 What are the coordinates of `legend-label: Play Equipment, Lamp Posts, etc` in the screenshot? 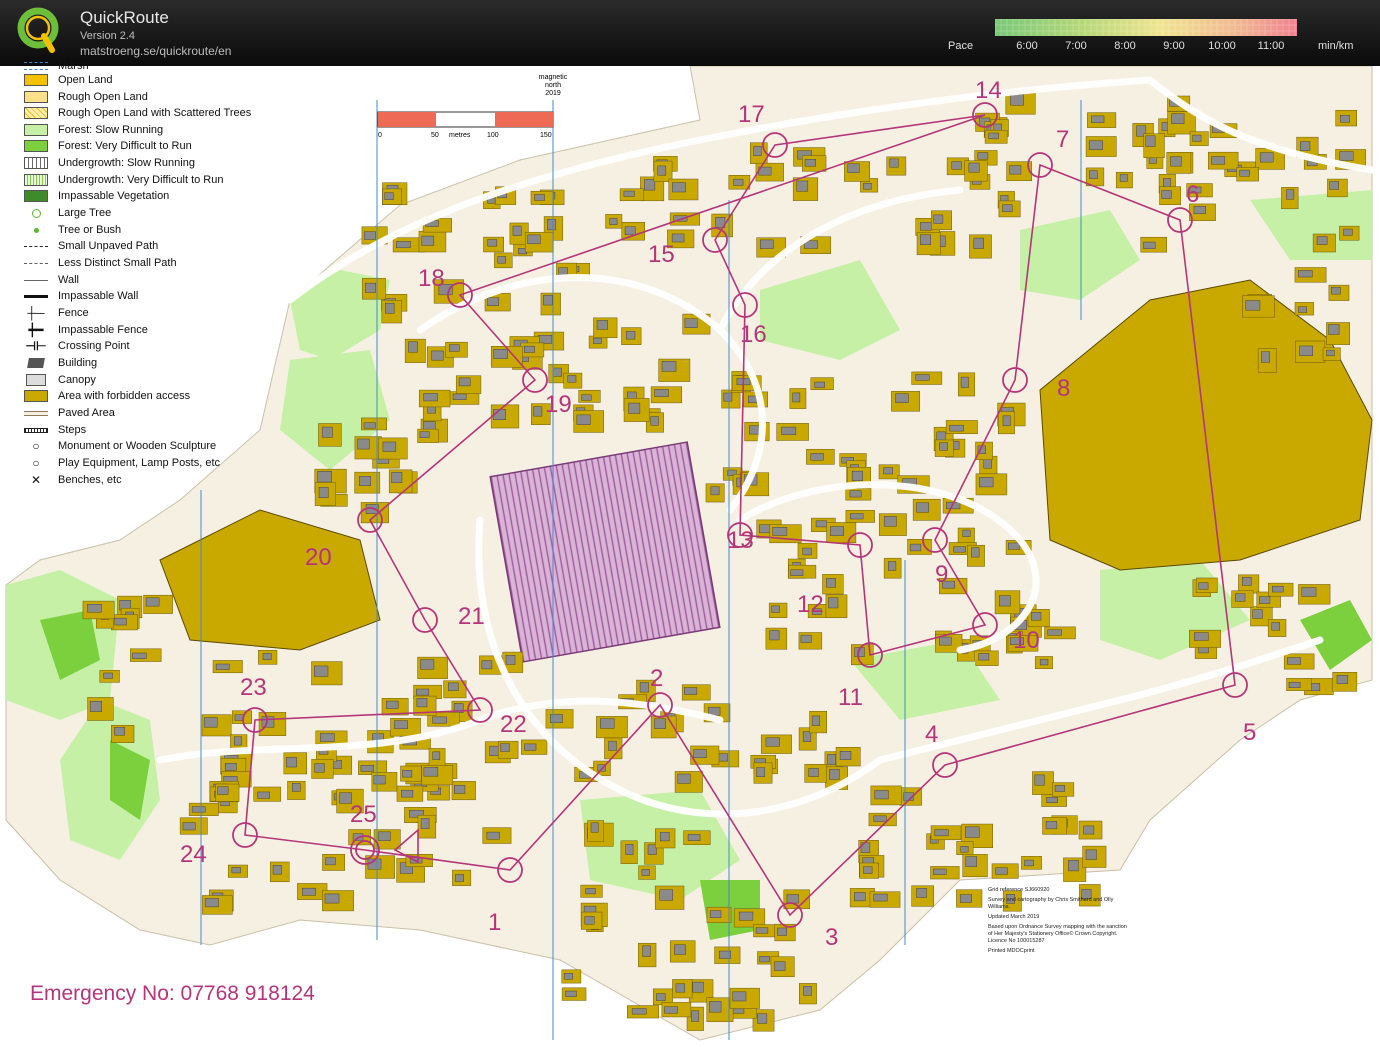 It's located at (139, 463).